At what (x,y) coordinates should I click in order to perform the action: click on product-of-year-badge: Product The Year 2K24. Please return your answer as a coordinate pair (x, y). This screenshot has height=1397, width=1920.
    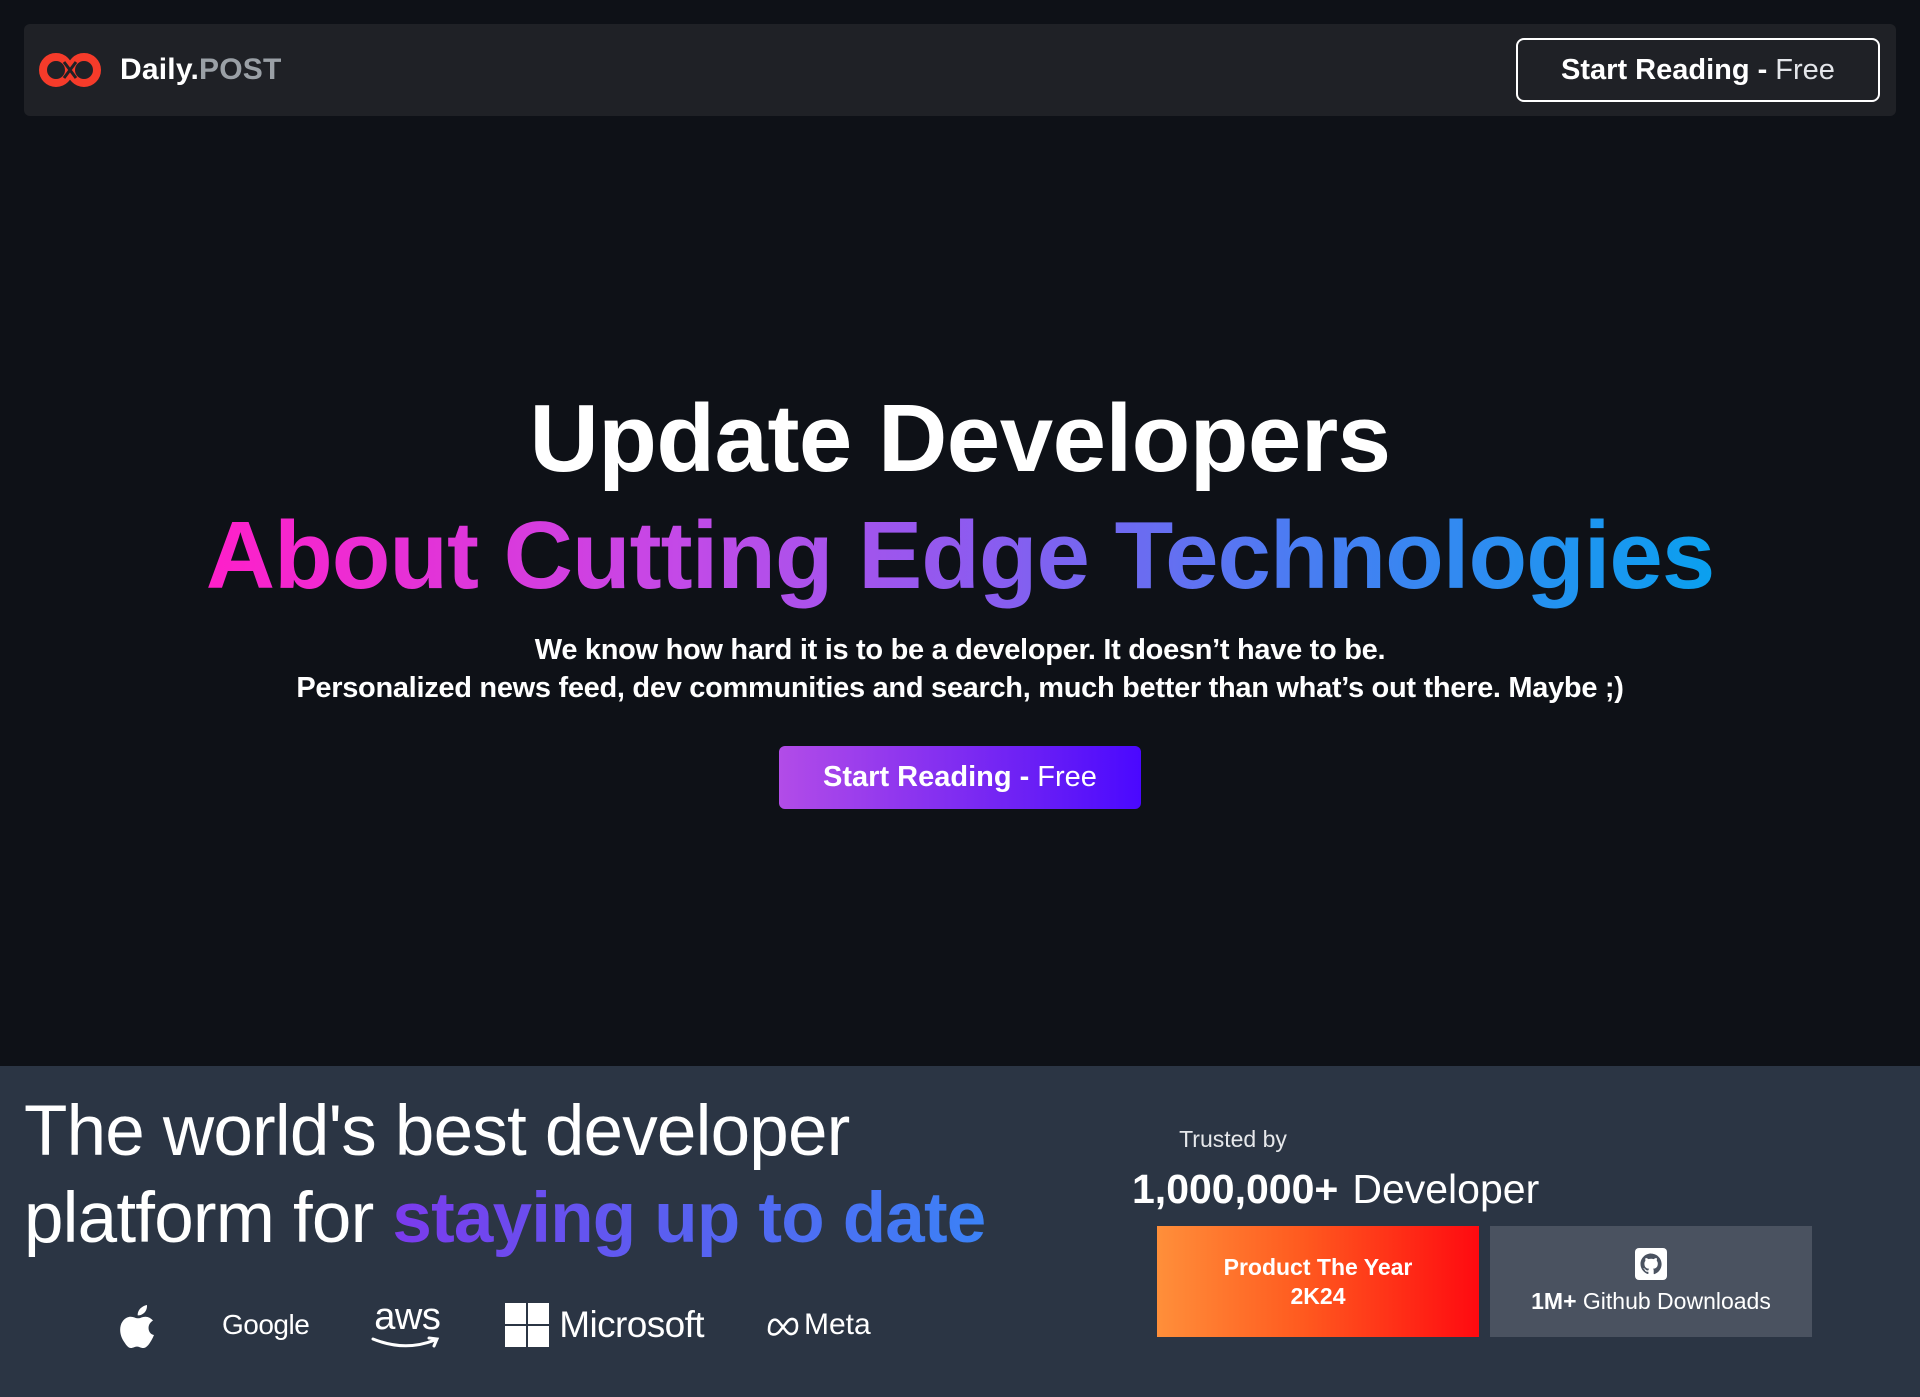
    Looking at the image, I should click on (1318, 1281).